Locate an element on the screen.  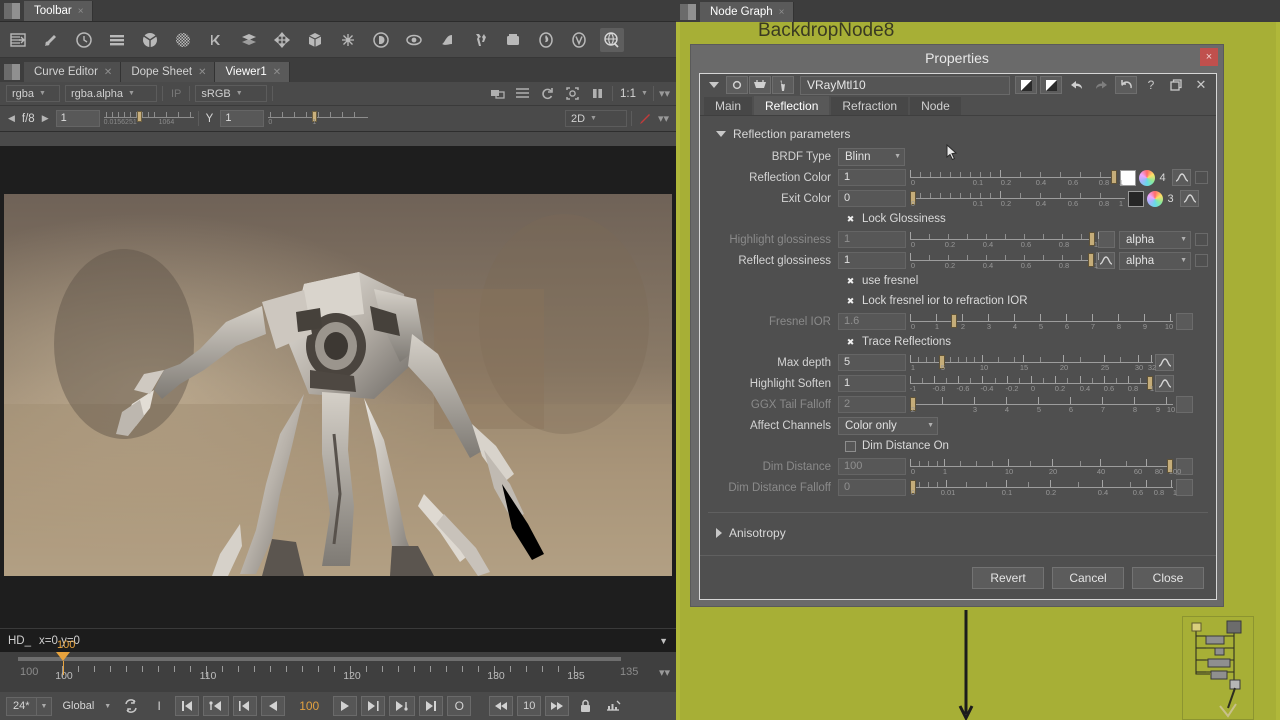
dialog-close-button: × is located at coordinates (1209, 57).